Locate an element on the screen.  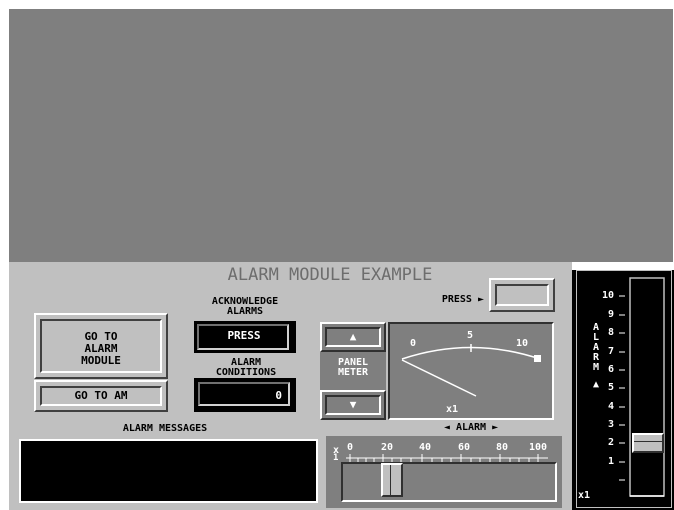
vertical-scale-panel: A L A R M ▲ 10 9 8 7 6 5 4 3 2 1 x1 is located at coordinates (623, 390).